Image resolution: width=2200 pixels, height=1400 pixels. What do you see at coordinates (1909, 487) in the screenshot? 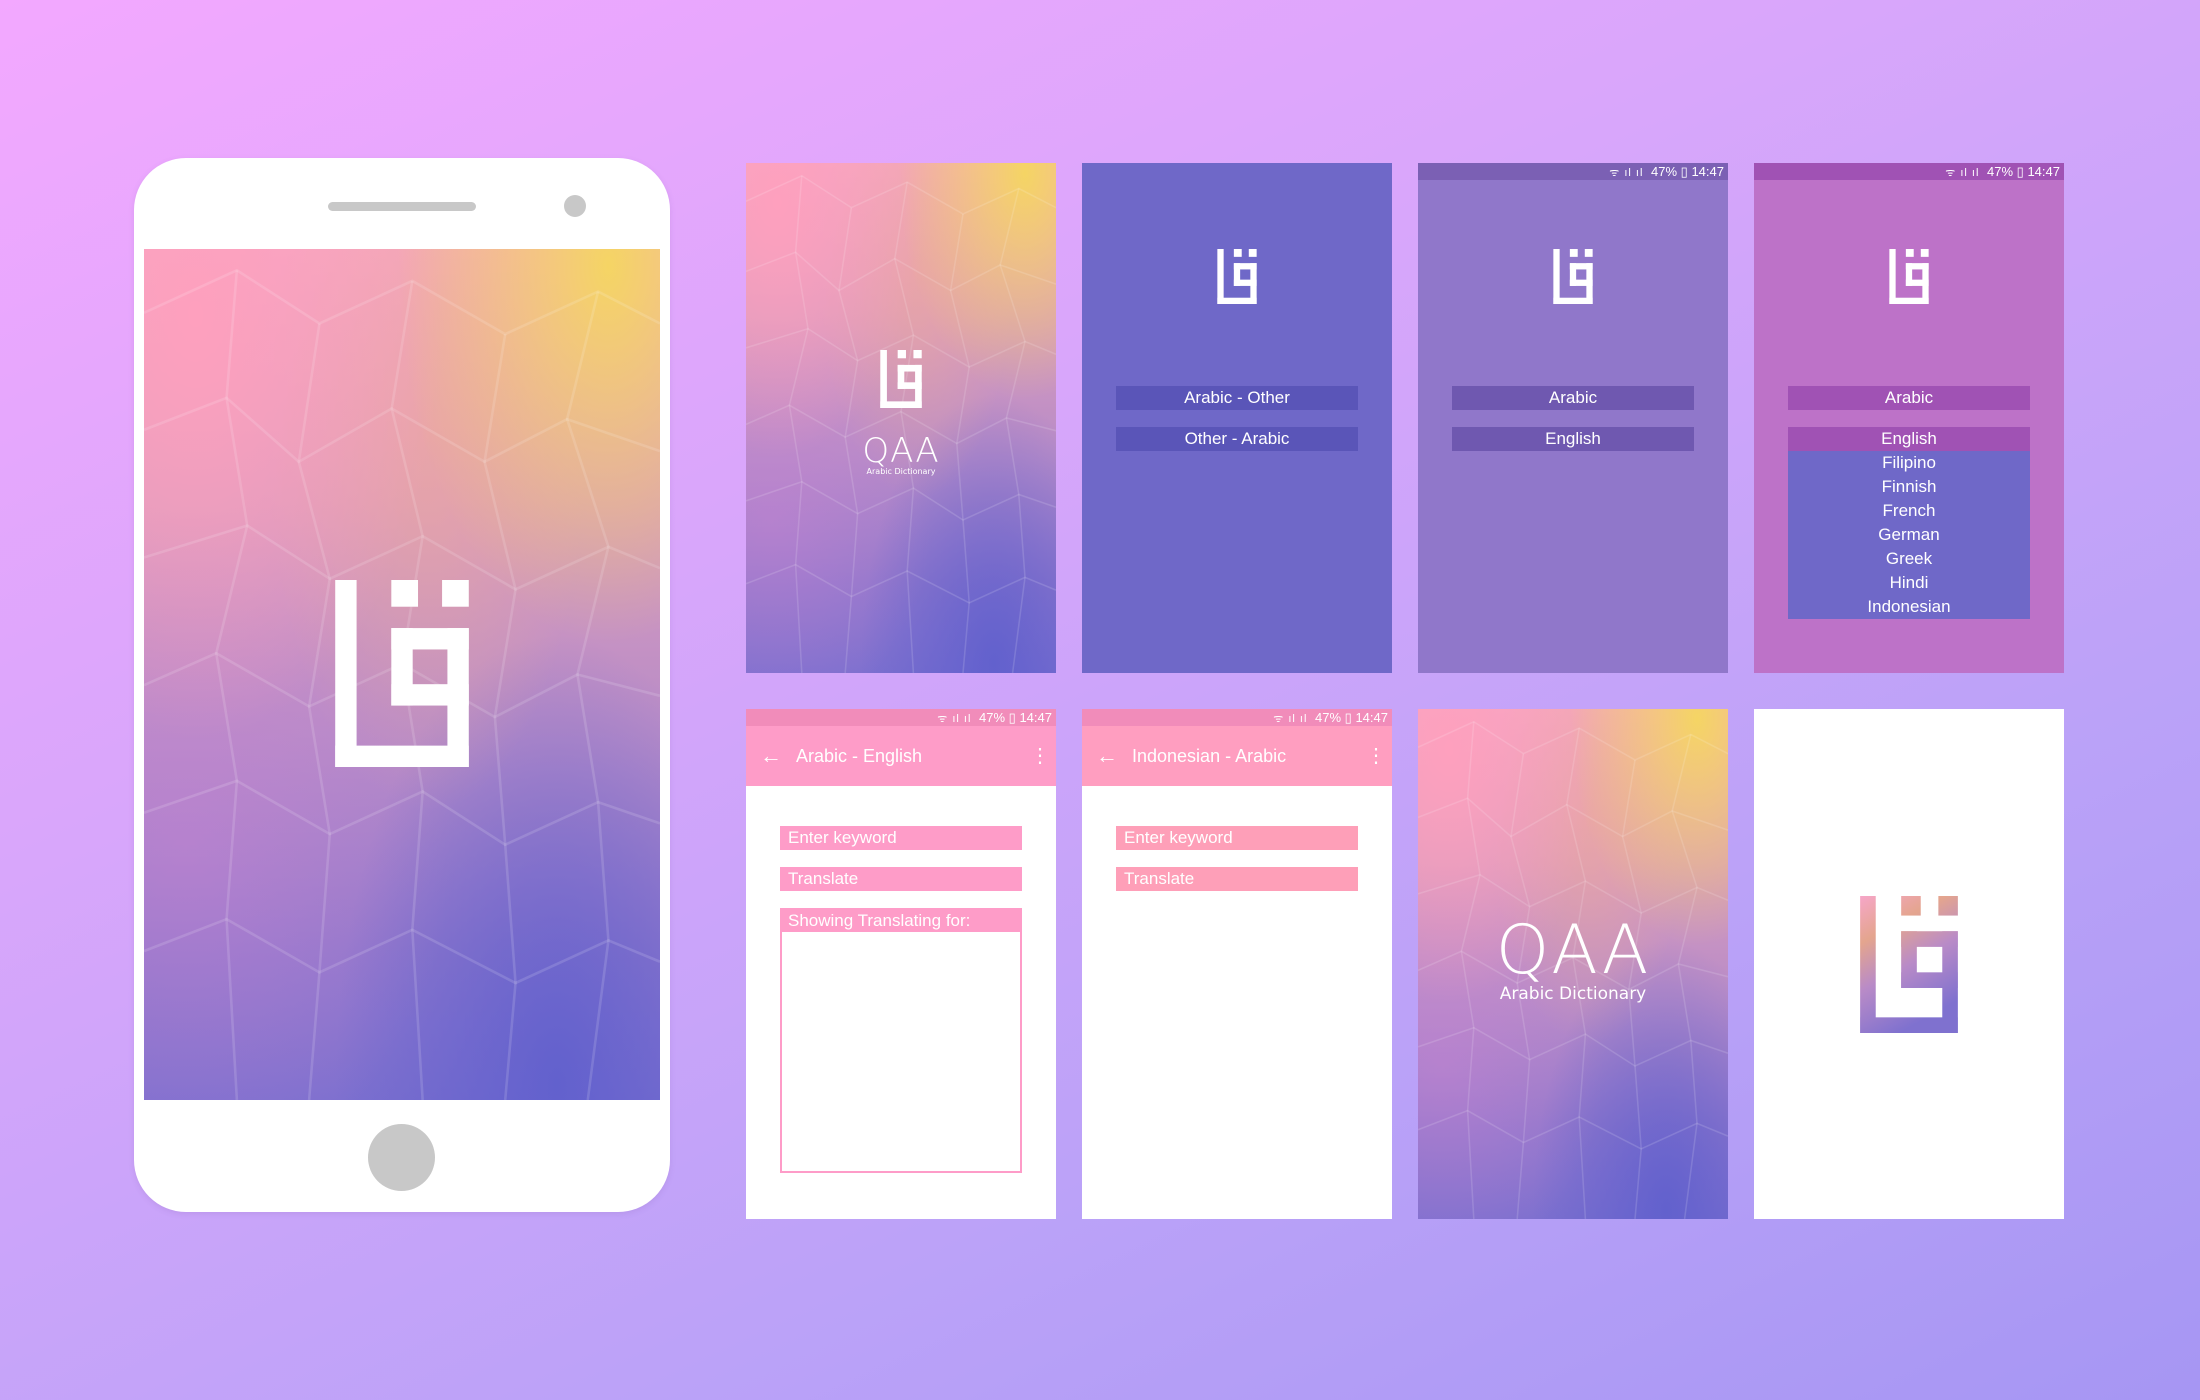
I see `dropdown-option: Finnish` at bounding box center [1909, 487].